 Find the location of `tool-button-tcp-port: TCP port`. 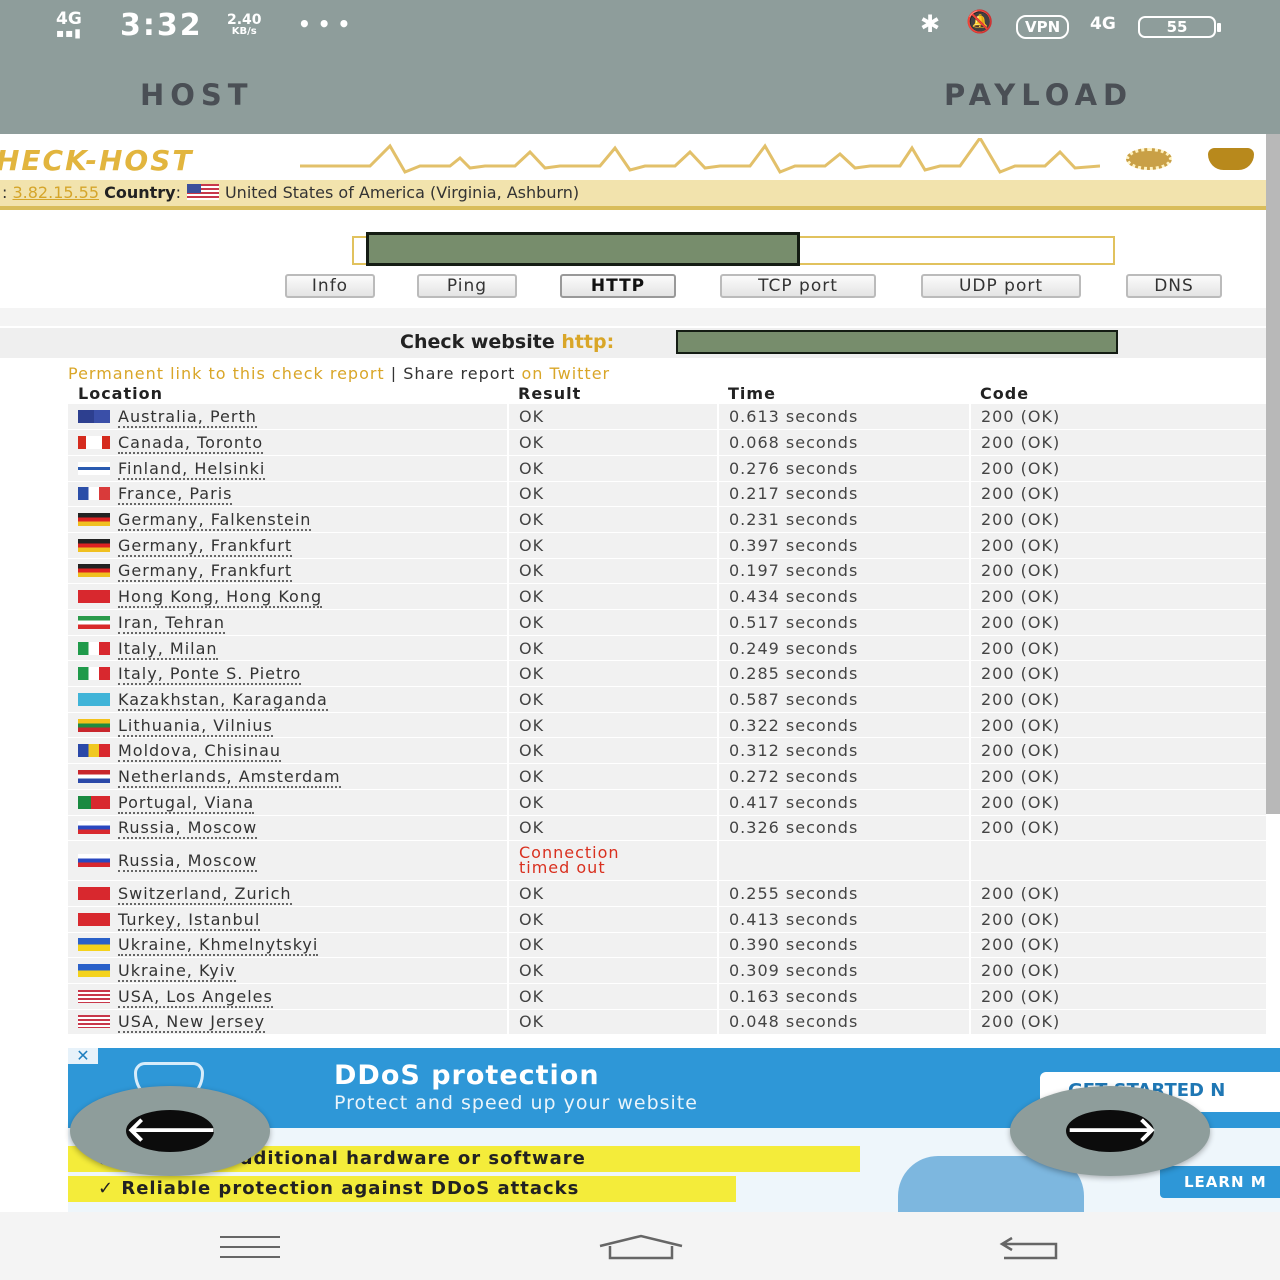

tool-button-tcp-port: TCP port is located at coordinates (798, 286).